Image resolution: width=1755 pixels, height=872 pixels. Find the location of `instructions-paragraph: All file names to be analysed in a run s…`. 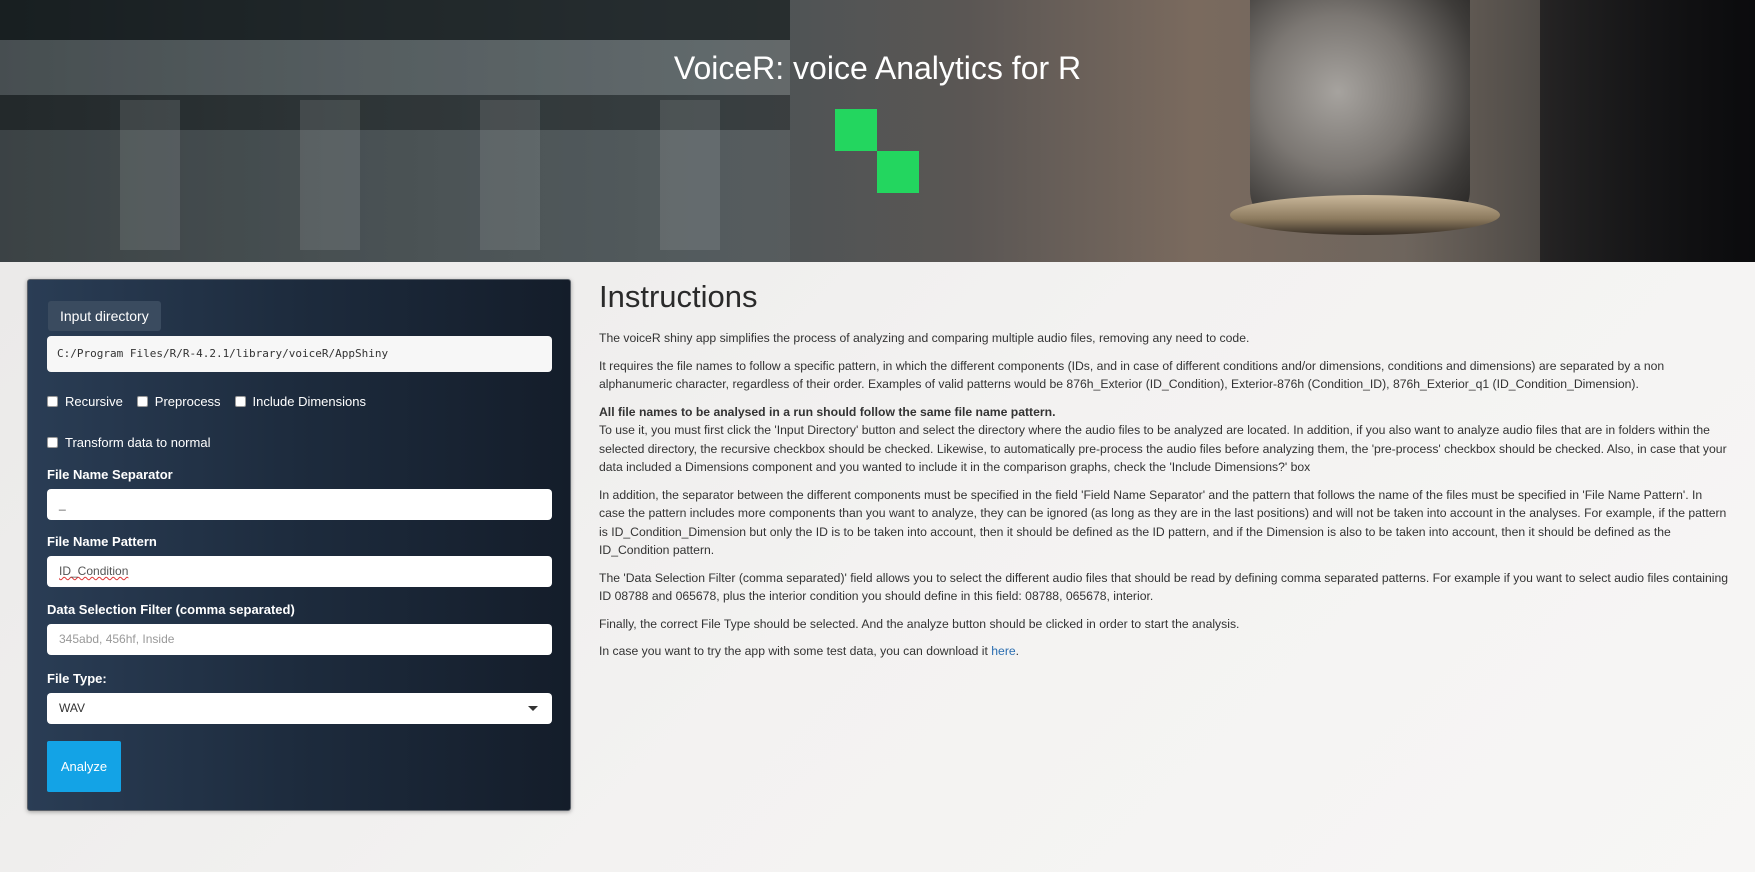

instructions-paragraph: All file names to be analysed in a run s… is located at coordinates (1164, 440).